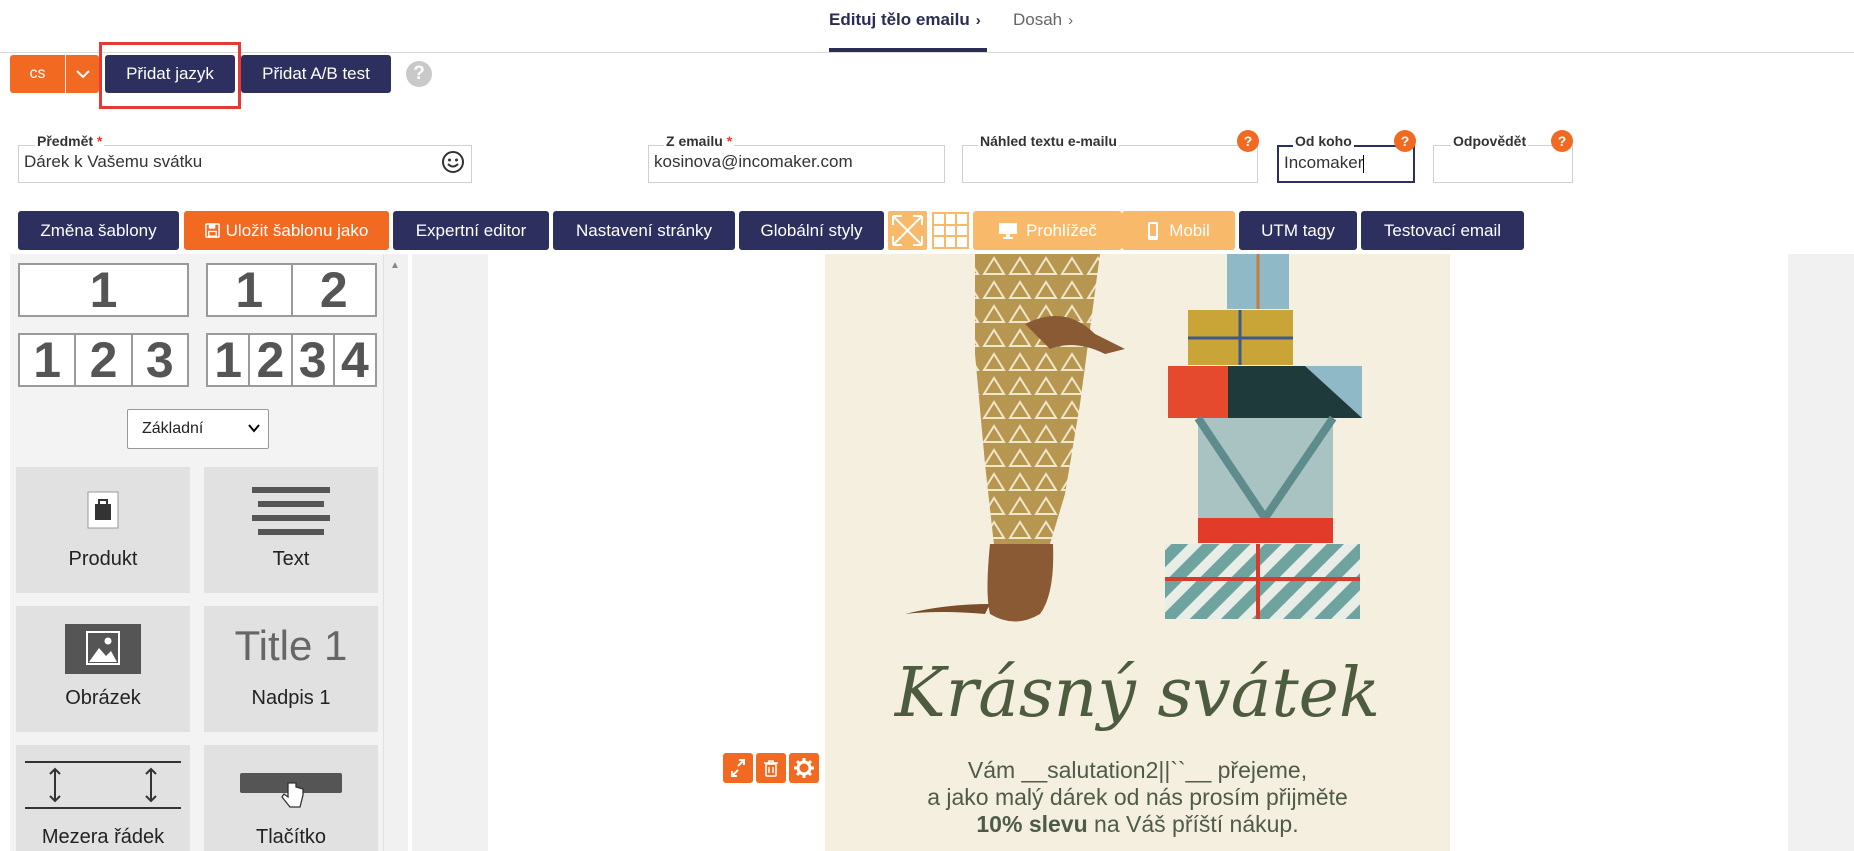 The image size is (1854, 851). What do you see at coordinates (1442, 230) in the screenshot?
I see `test-email-button: Testovací email` at bounding box center [1442, 230].